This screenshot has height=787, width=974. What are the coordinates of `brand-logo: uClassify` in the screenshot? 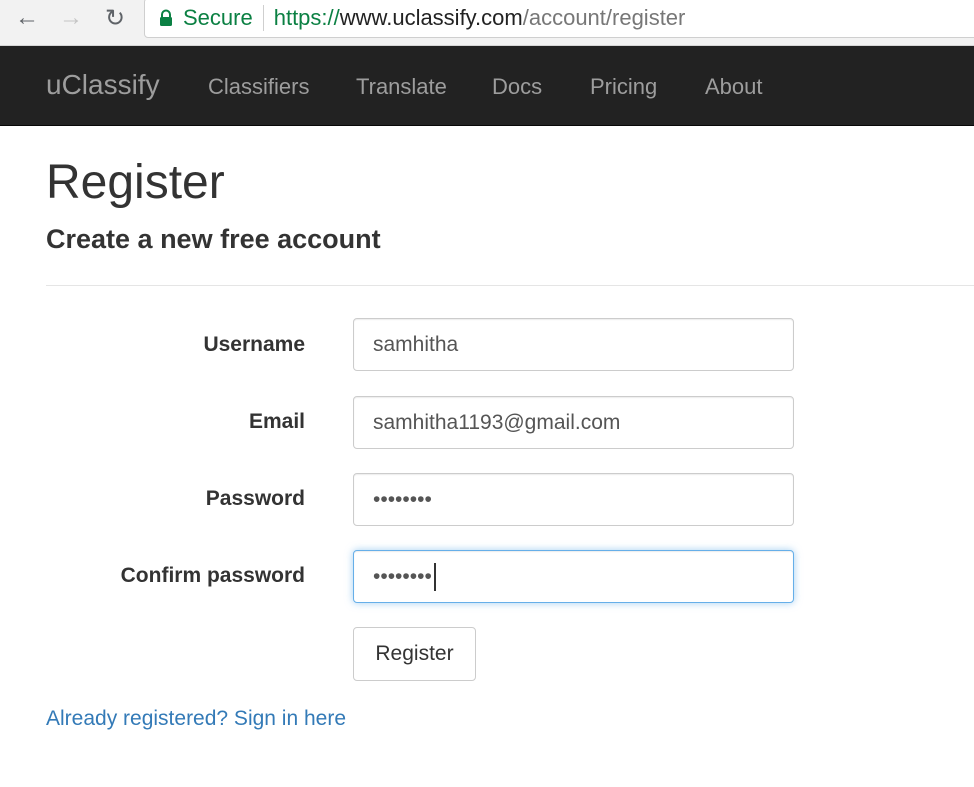 It's located at (103, 85).